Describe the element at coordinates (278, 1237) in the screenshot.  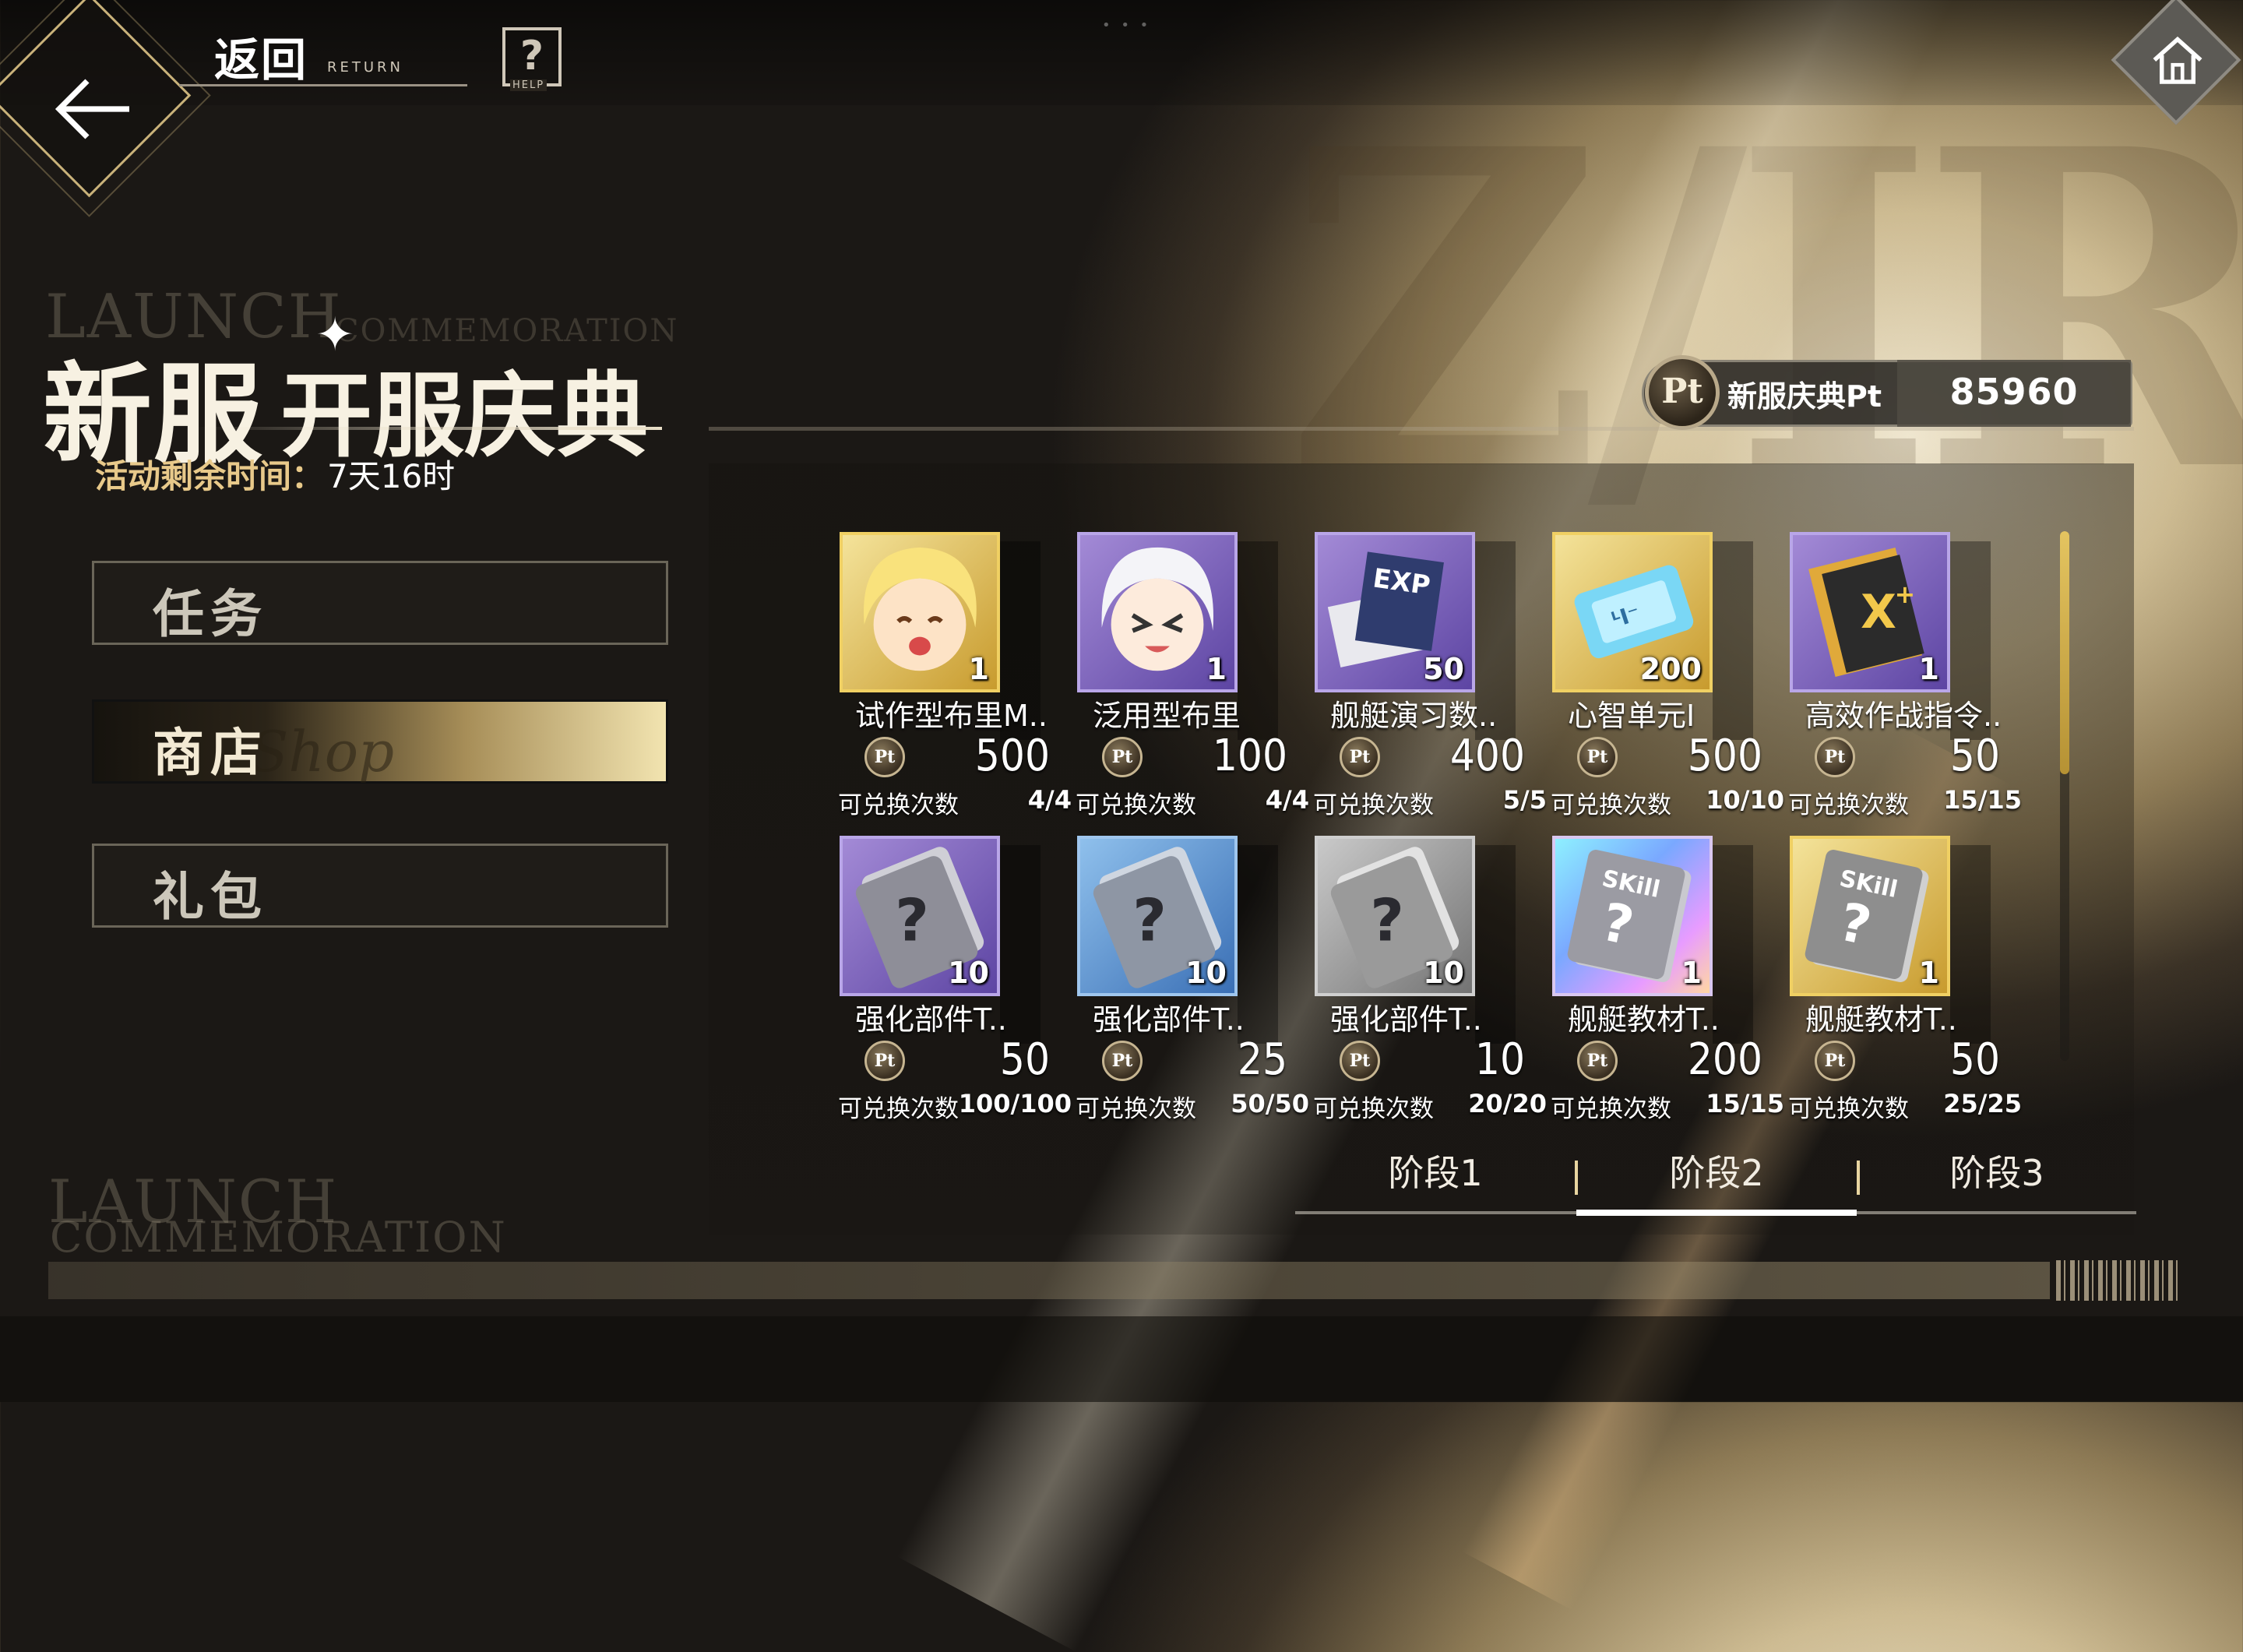
I see `footer-watermark: COMMEMORATION` at that location.